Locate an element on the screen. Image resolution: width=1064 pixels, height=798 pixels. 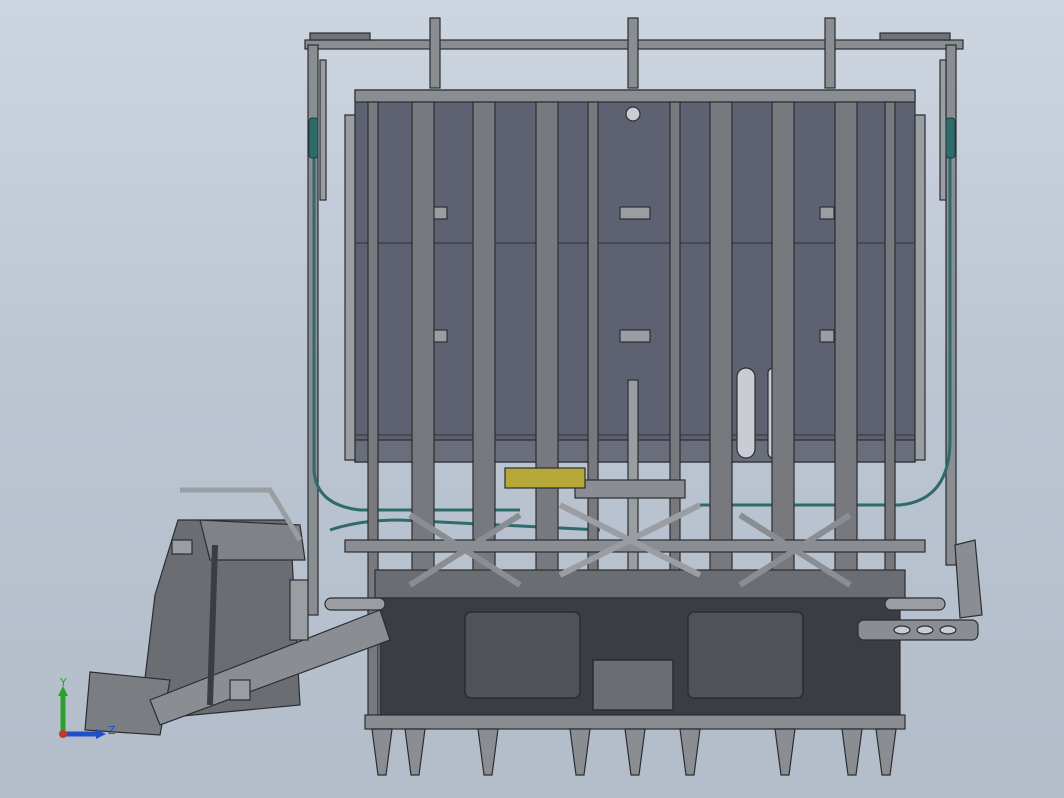
z-axis-arrowhead is located at coordinates (101, 734).